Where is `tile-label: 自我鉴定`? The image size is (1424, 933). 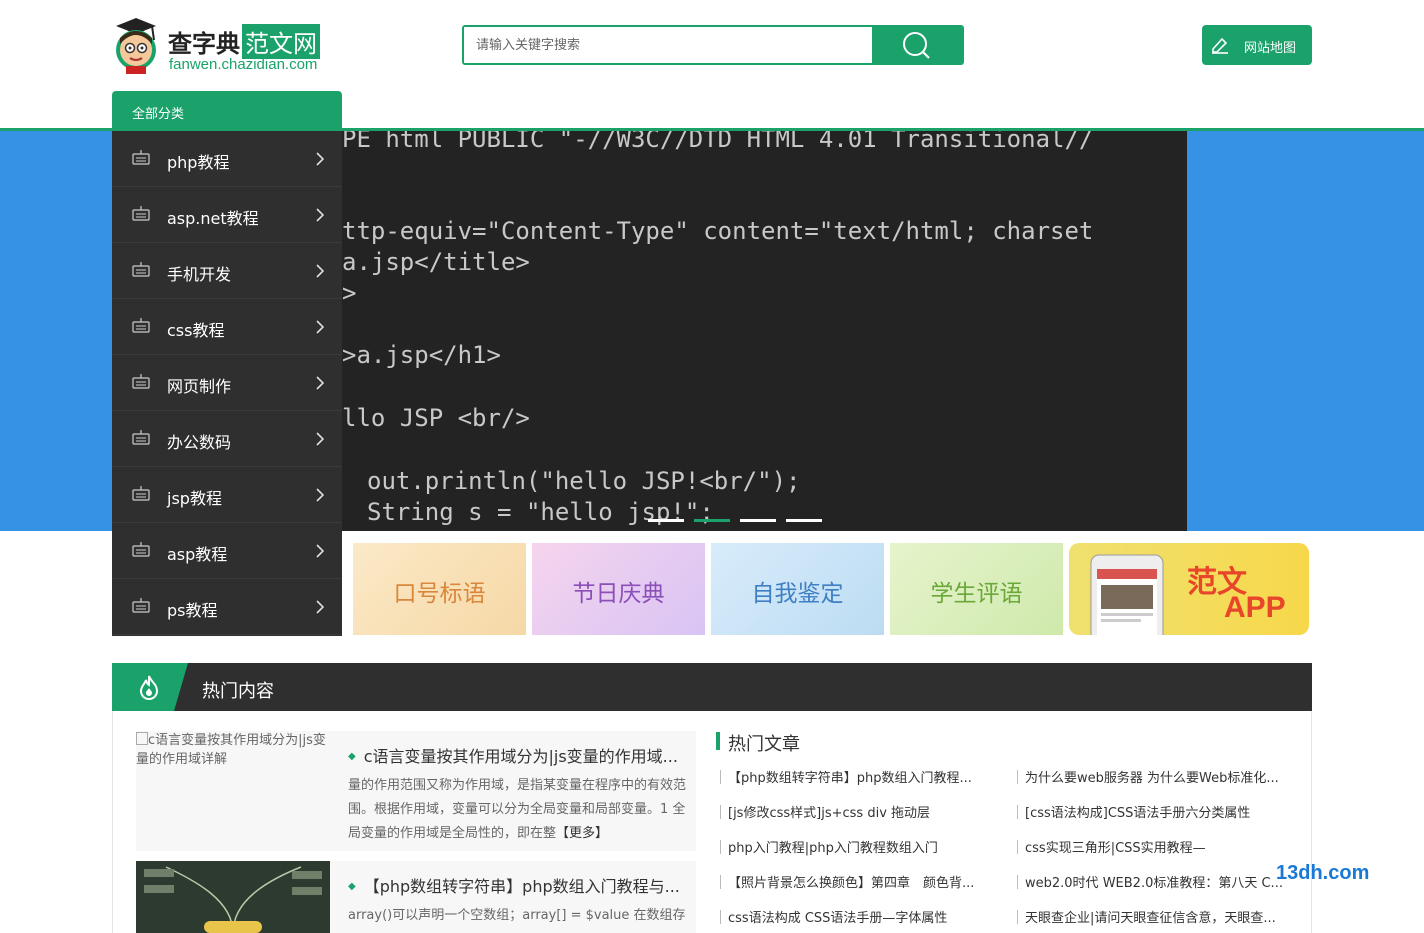 tile-label: 自我鉴定 is located at coordinates (797, 594).